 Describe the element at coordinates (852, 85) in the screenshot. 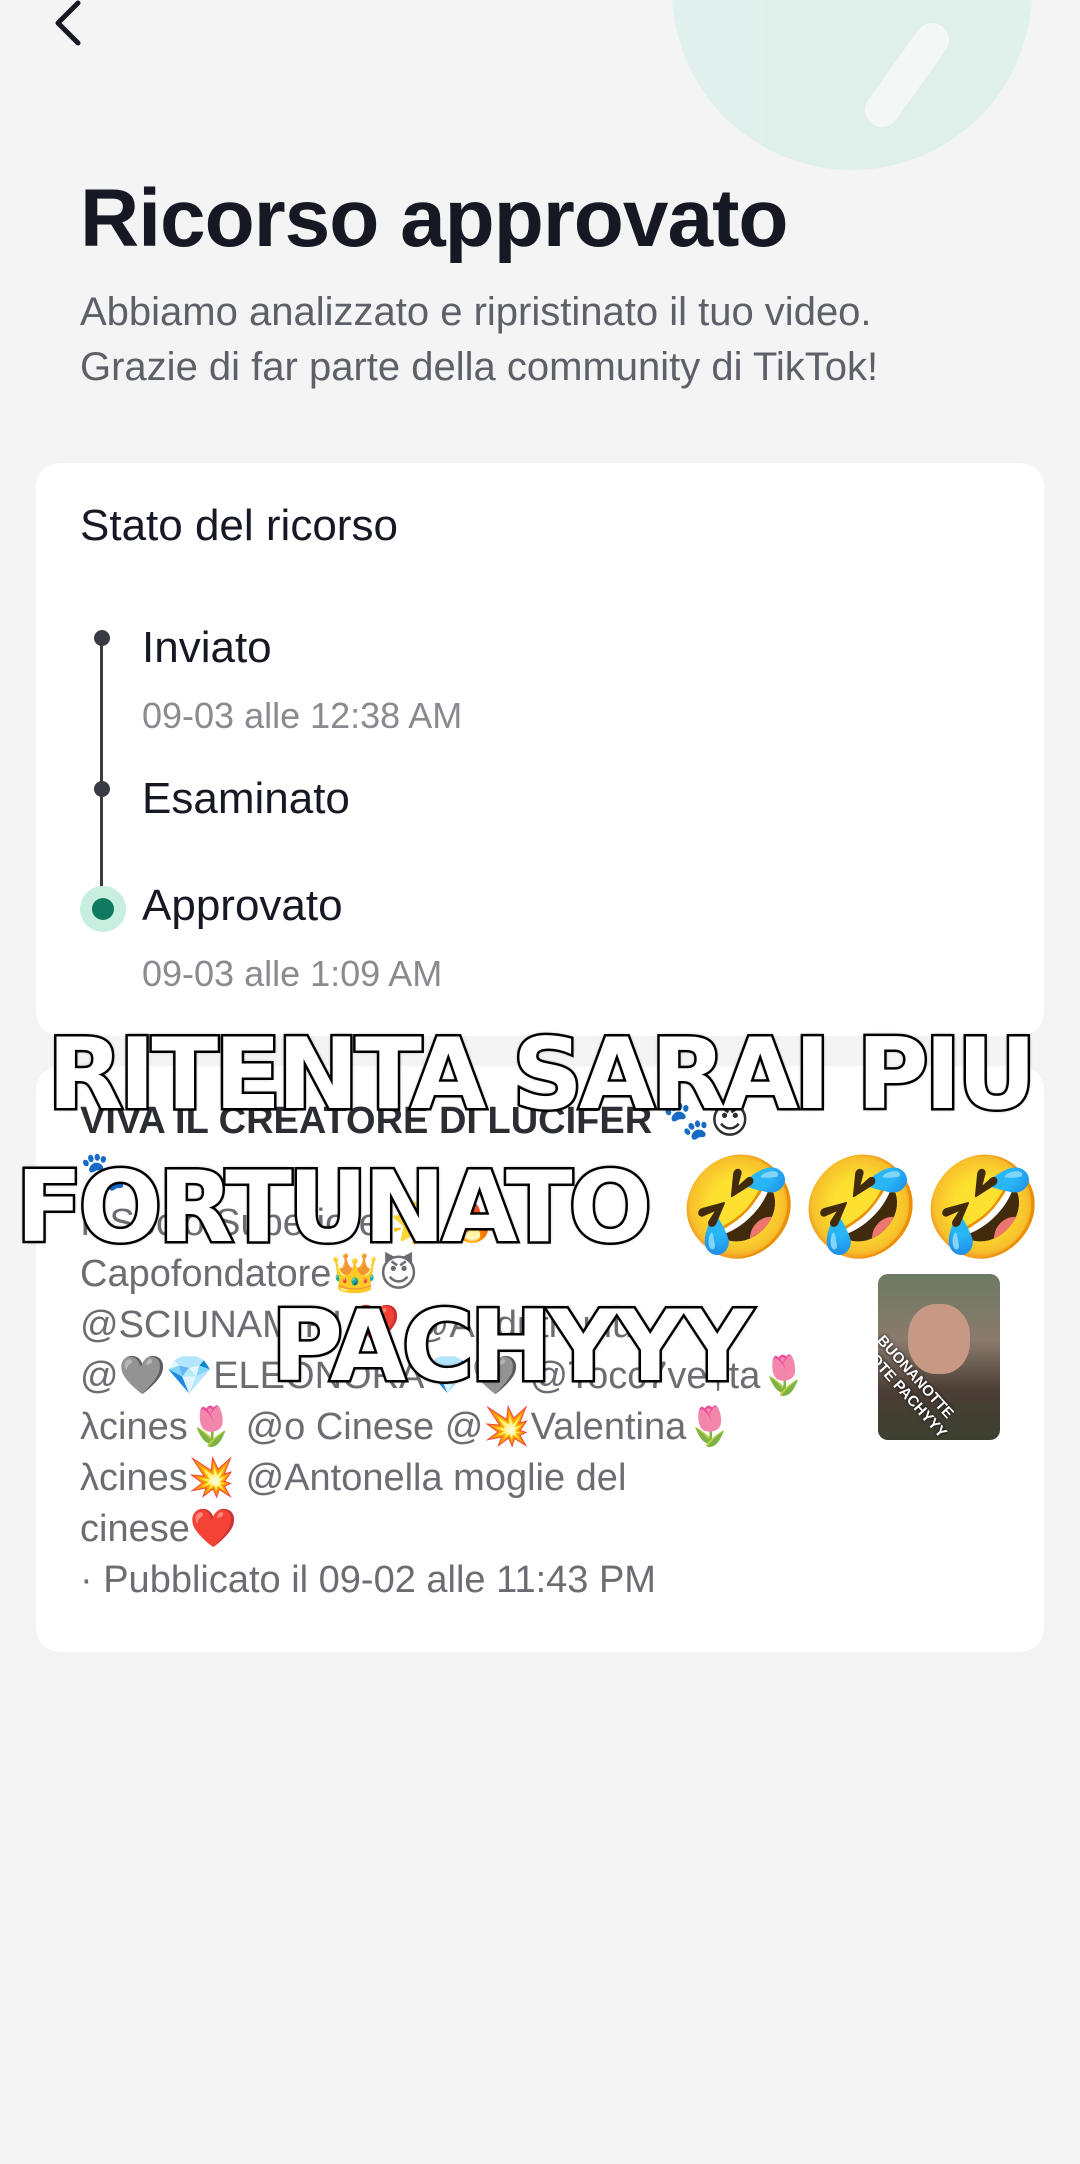

I see `approved-check-decoration` at that location.